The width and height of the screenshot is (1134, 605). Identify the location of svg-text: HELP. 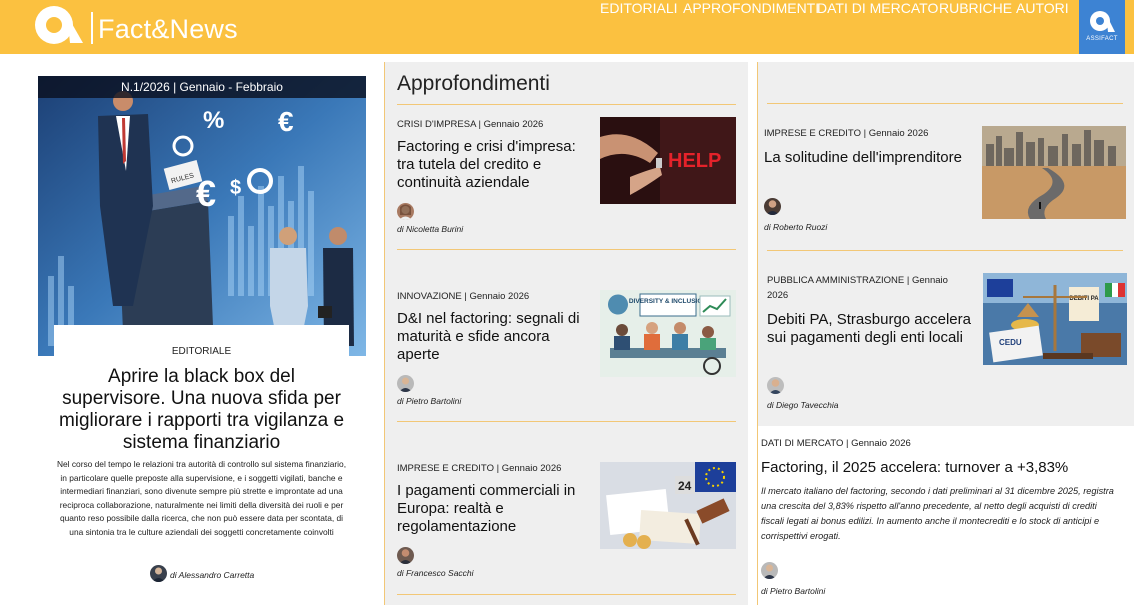
(694, 161).